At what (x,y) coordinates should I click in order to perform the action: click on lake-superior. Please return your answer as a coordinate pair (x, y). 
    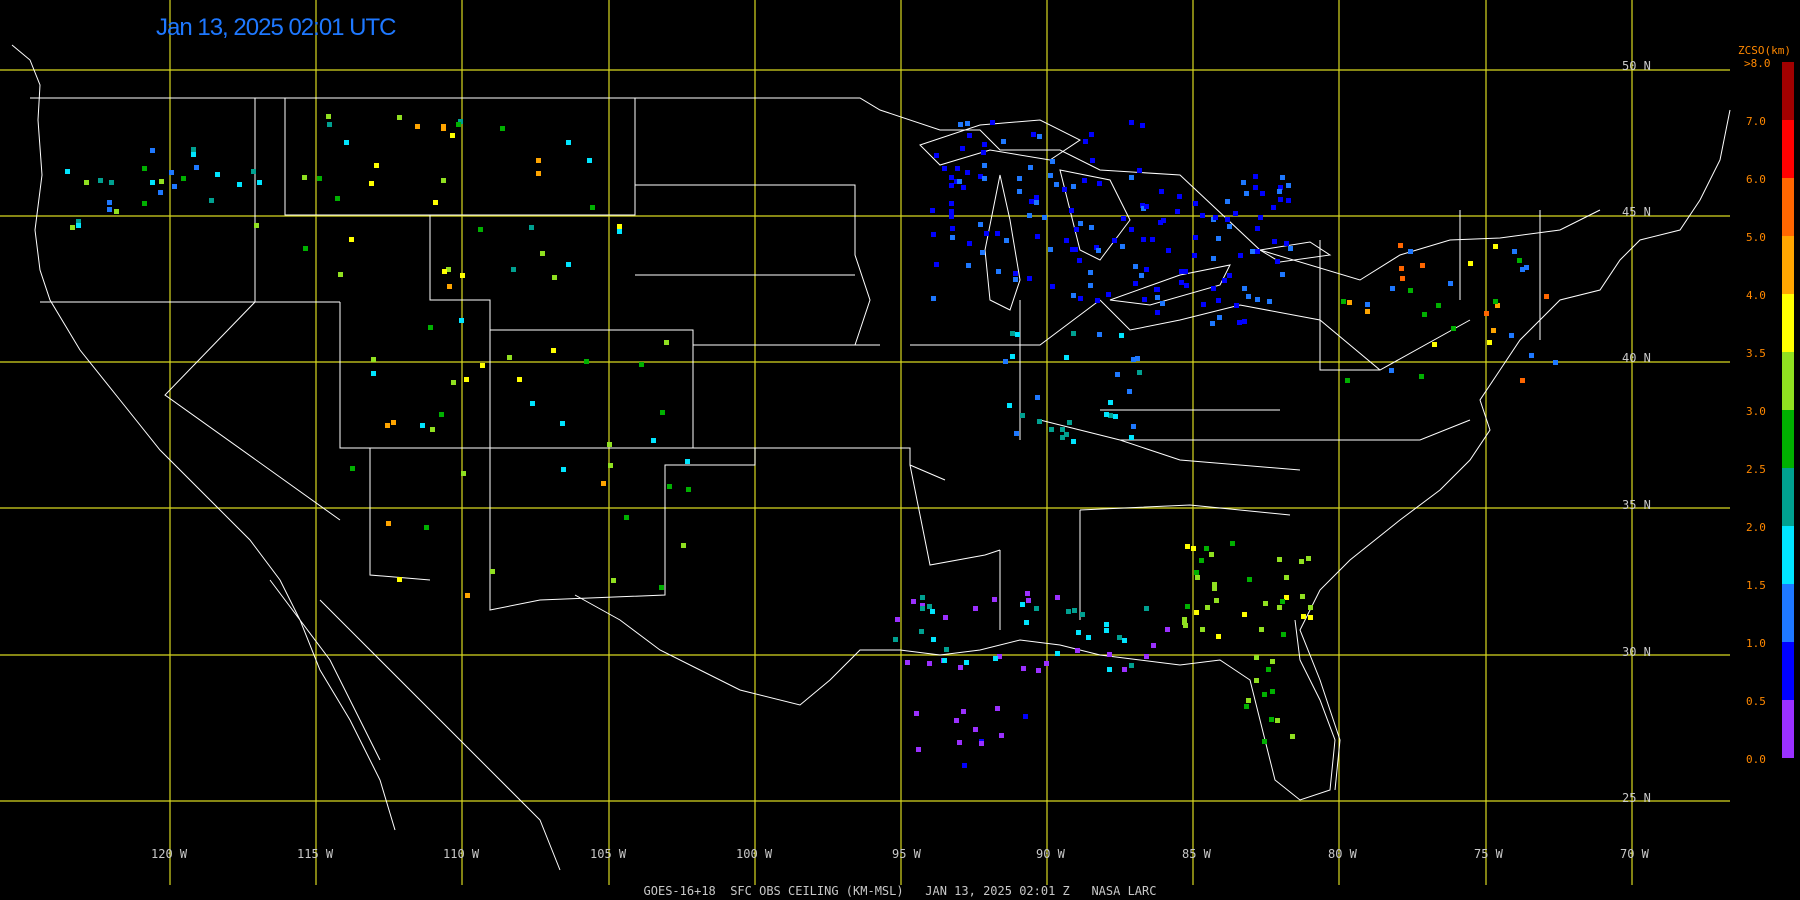
    Looking at the image, I should click on (1000, 142).